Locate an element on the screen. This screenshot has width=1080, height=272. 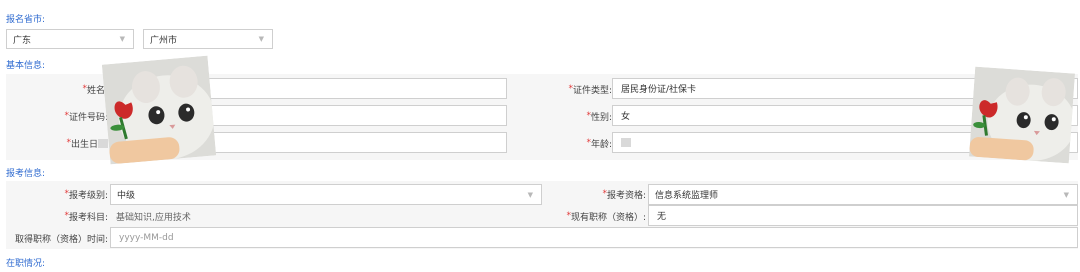
title-date-field: yyyy-MM-dd is located at coordinates (594, 237).